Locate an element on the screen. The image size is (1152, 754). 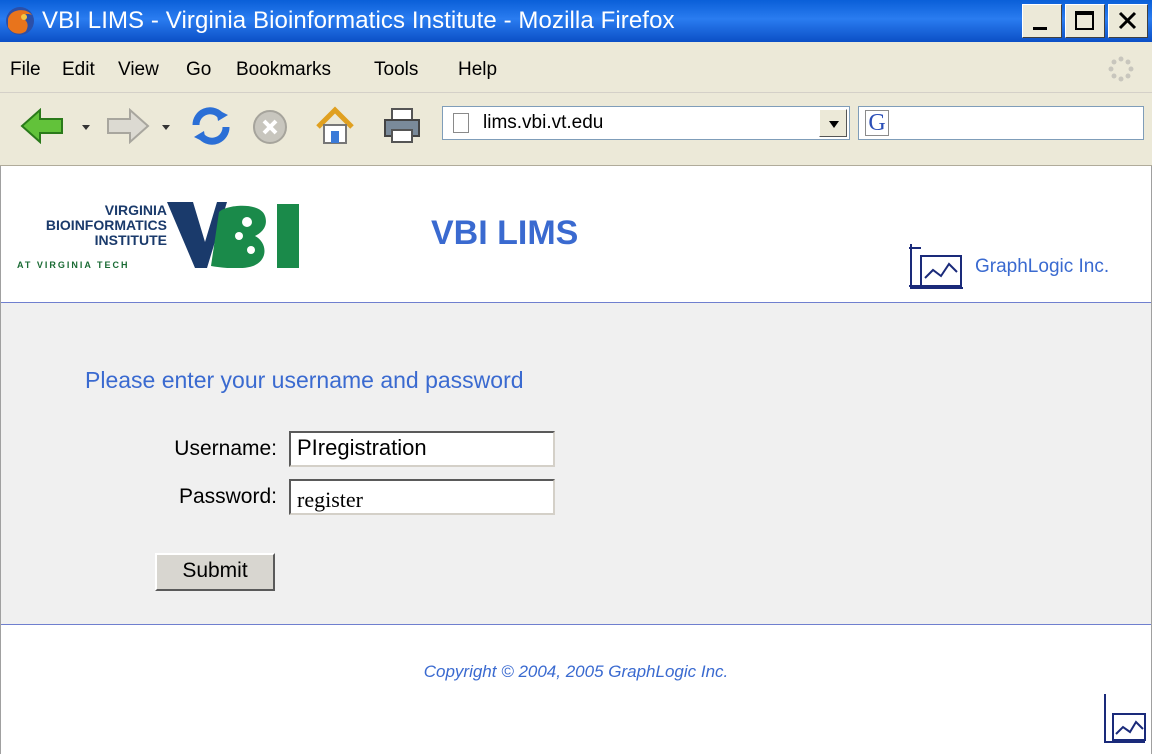
back-arrow-icon is located at coordinates (42, 126).